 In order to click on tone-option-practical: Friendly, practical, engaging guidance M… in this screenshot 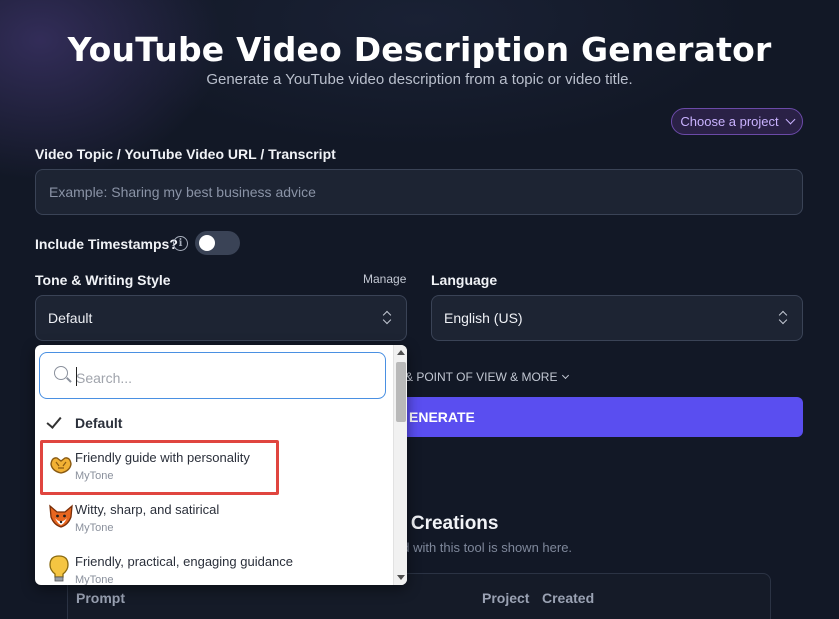, I will do `click(211, 567)`.